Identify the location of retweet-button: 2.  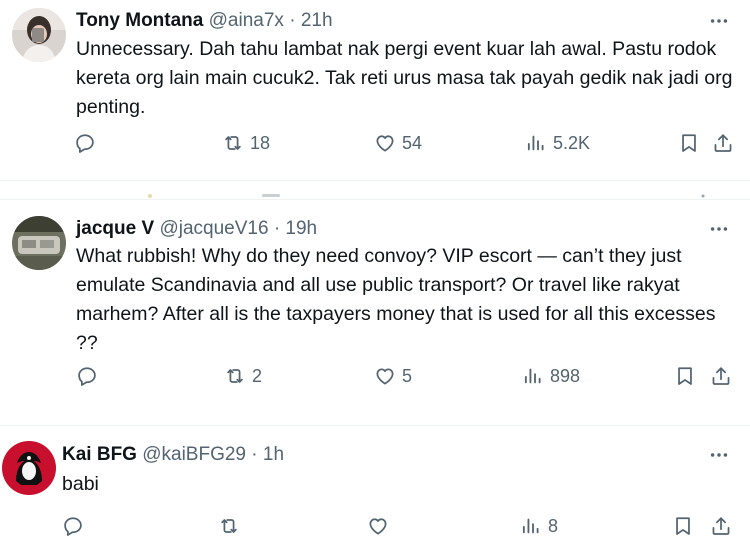
(243, 376).